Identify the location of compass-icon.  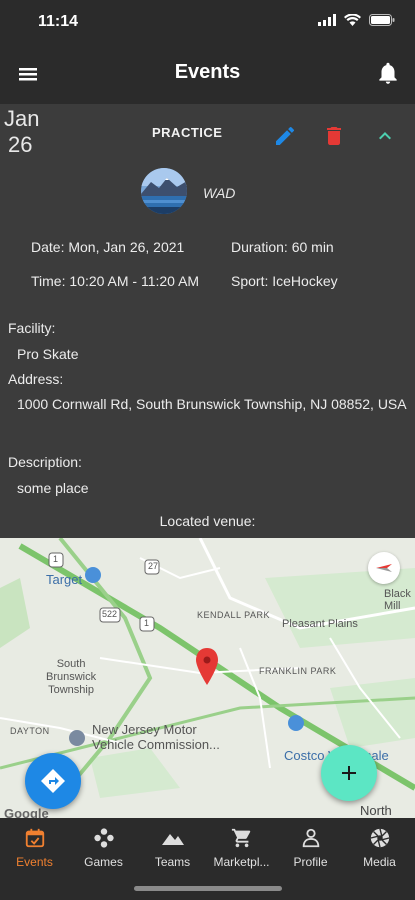
(384, 568).